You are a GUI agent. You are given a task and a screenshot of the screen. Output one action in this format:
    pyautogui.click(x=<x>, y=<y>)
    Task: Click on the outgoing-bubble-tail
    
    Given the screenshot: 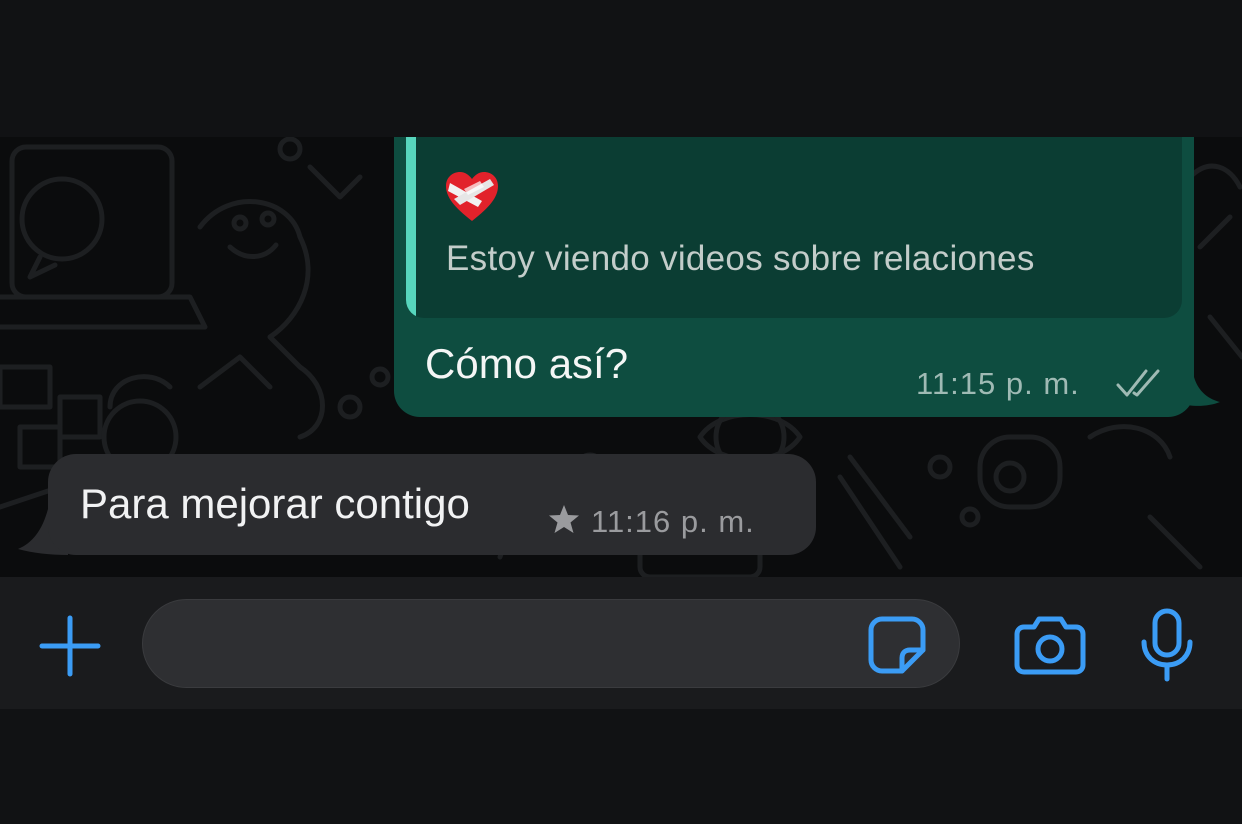 What is the action you would take?
    pyautogui.click(x=1200, y=391)
    